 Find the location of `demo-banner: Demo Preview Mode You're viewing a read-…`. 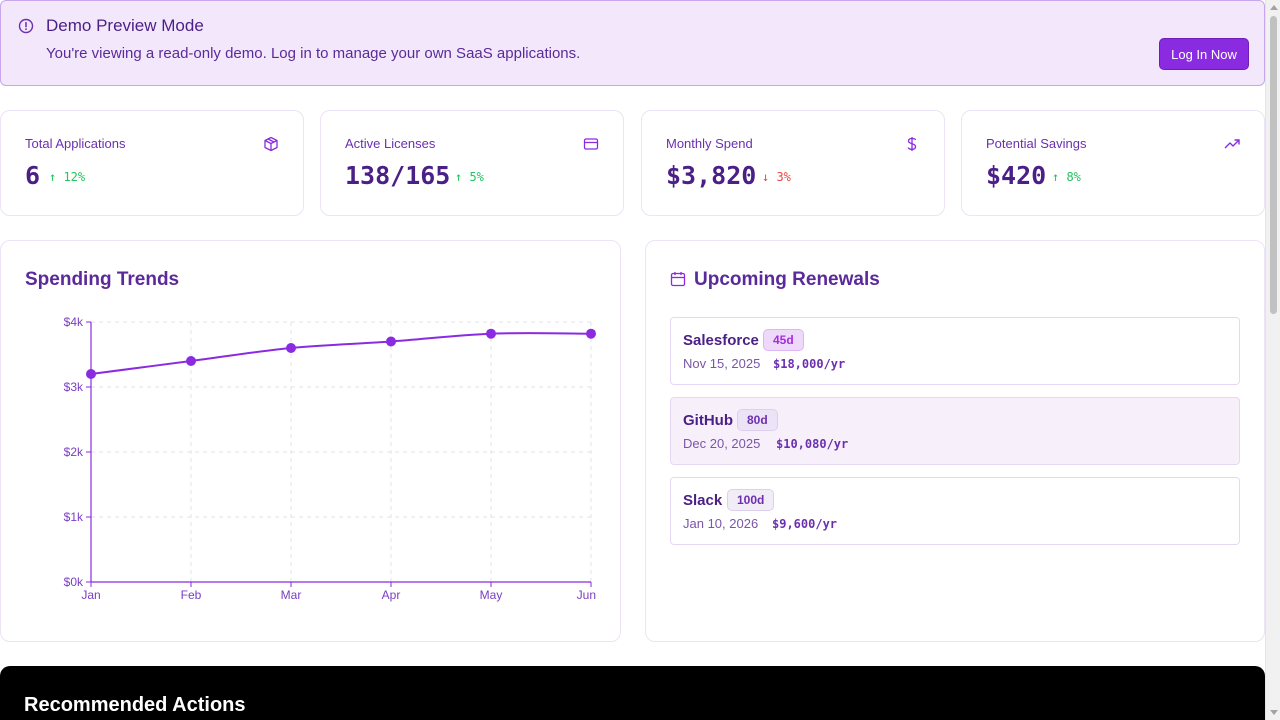

demo-banner: Demo Preview Mode You're viewing a read-… is located at coordinates (632, 43).